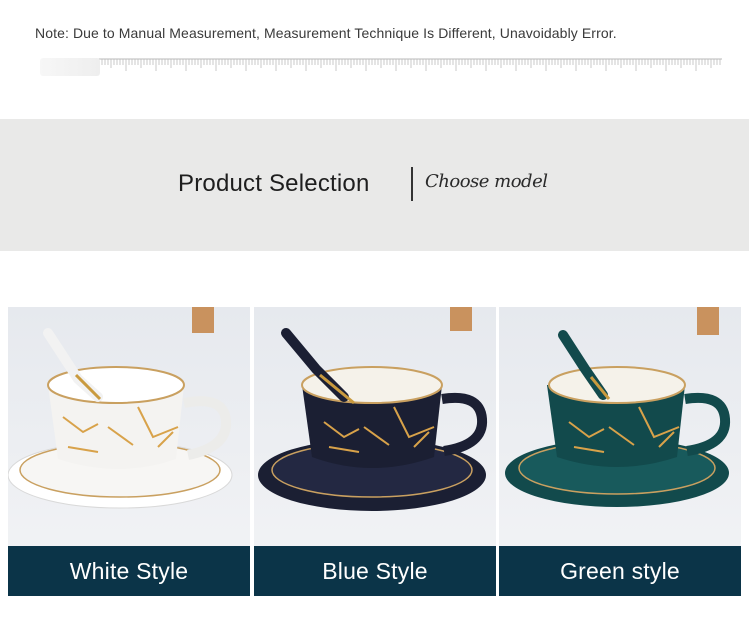  What do you see at coordinates (412, 184) in the screenshot?
I see `section-divider` at bounding box center [412, 184].